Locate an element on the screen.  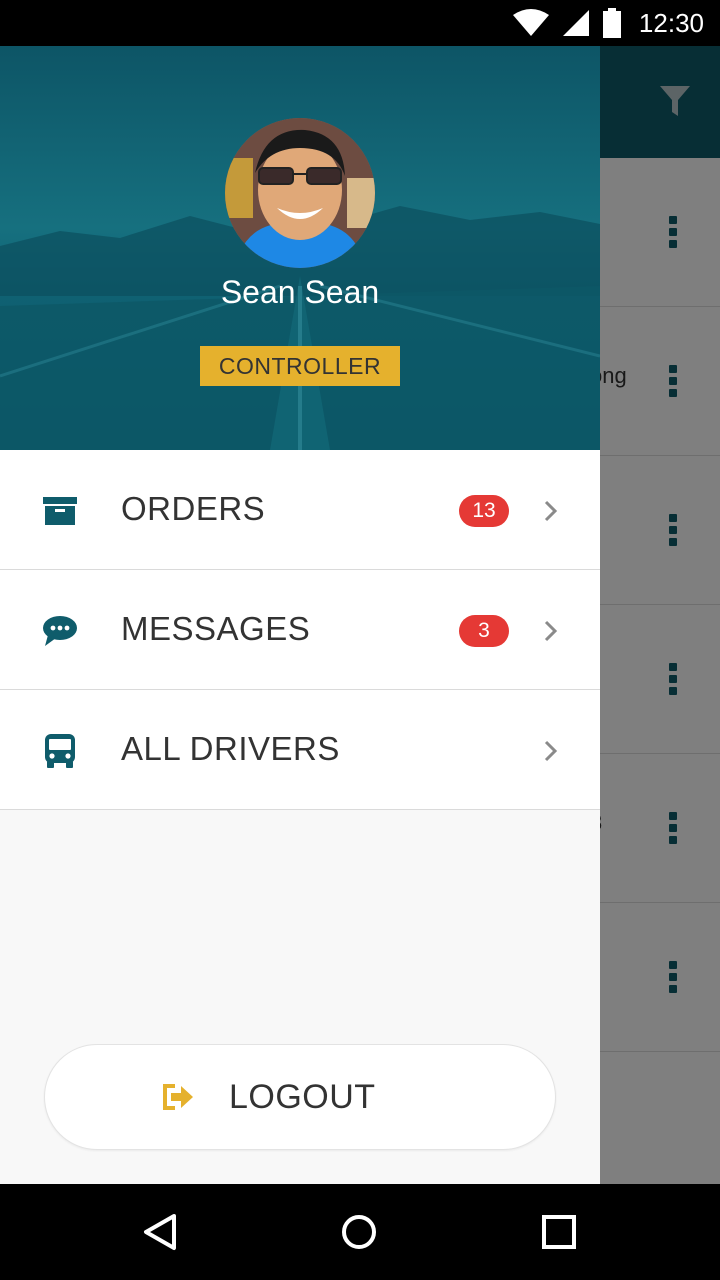
home-icon is located at coordinates (359, 1232).